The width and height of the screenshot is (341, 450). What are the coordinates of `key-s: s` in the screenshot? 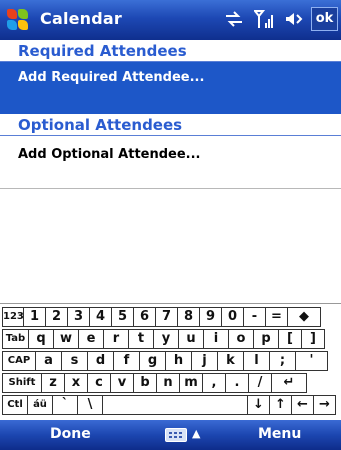 It's located at (74, 361).